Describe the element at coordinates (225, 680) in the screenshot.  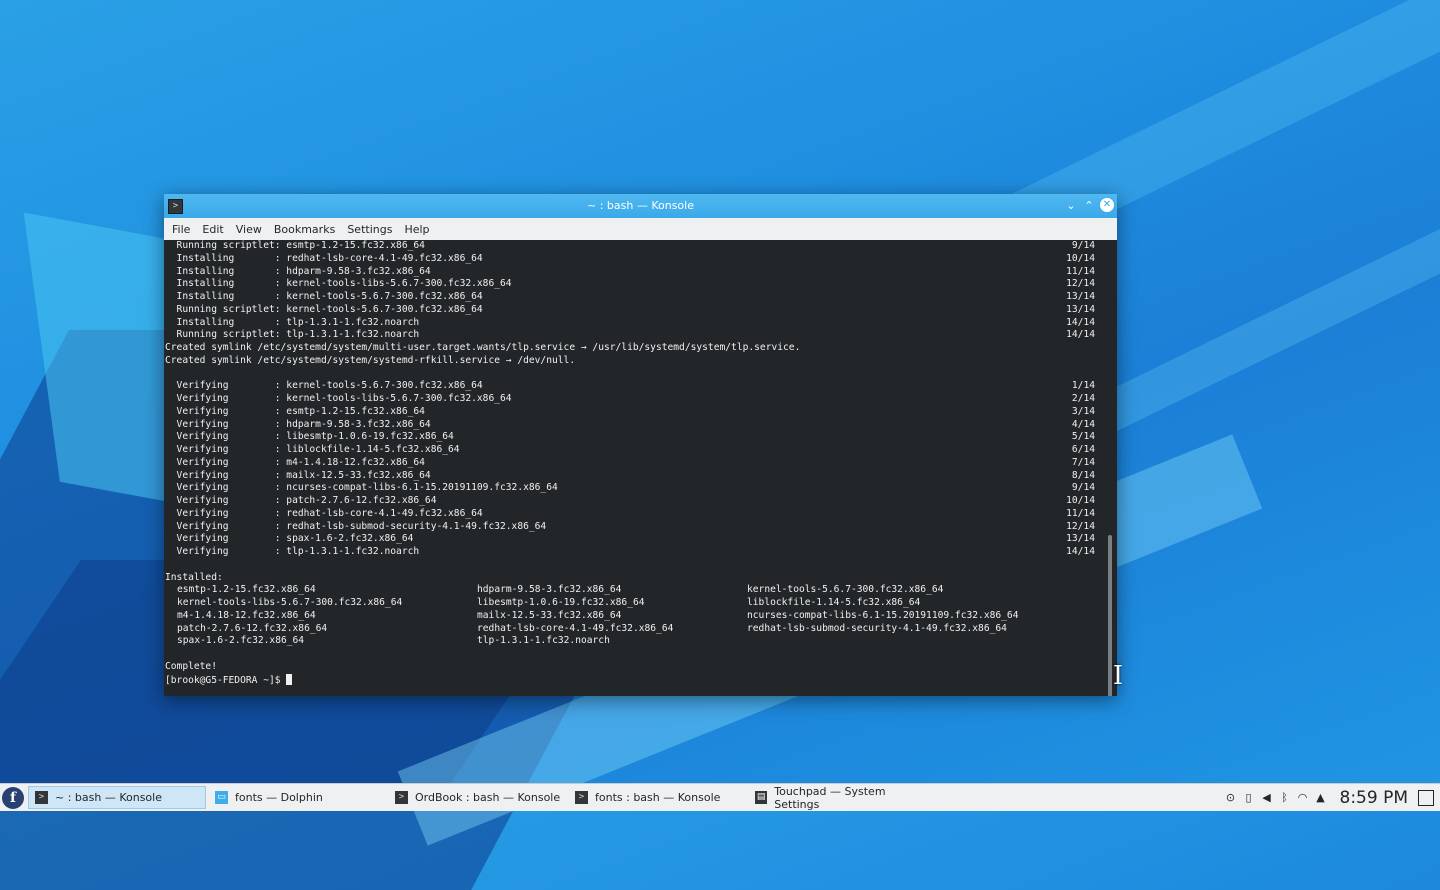
I see `shell-prompt: [brook@G5-FEDORA ~]$` at that location.